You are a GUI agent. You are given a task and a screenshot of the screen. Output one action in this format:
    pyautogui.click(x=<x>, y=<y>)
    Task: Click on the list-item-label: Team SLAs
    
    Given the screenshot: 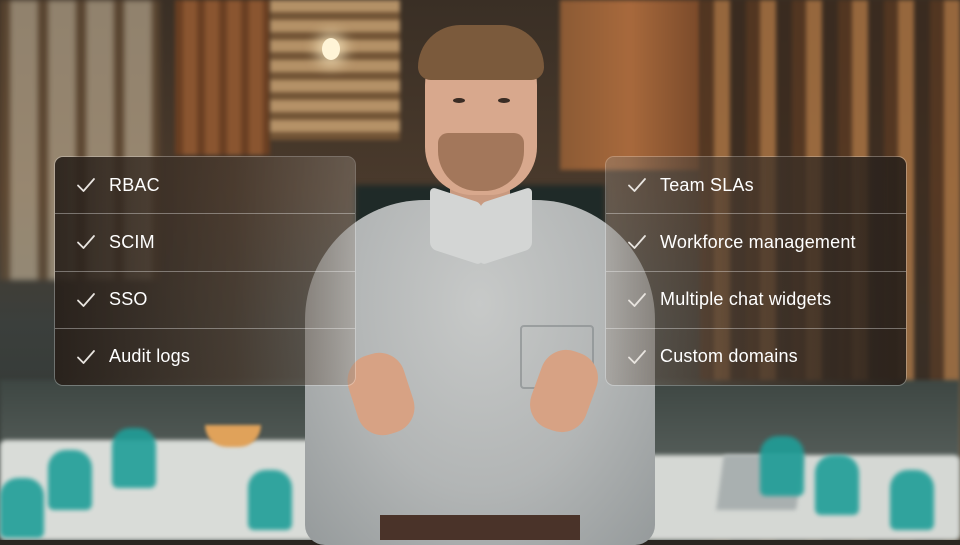 What is the action you would take?
    pyautogui.click(x=707, y=184)
    